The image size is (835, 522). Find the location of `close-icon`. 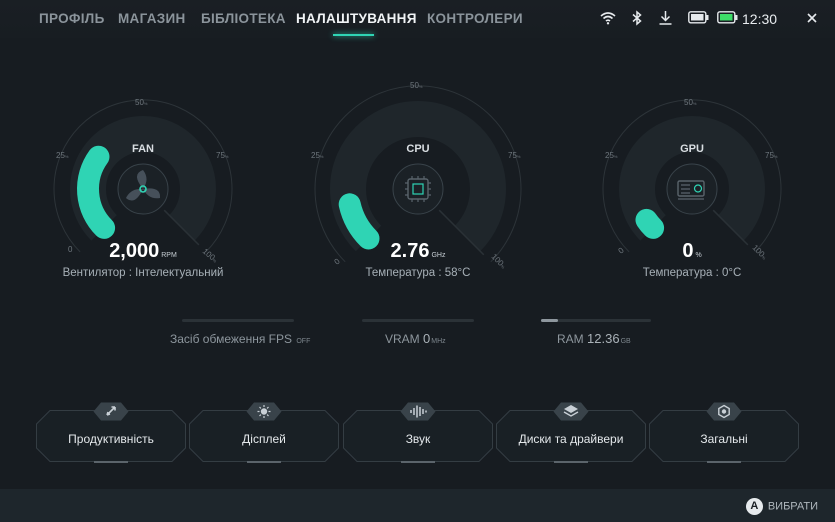

close-icon is located at coordinates (812, 18).